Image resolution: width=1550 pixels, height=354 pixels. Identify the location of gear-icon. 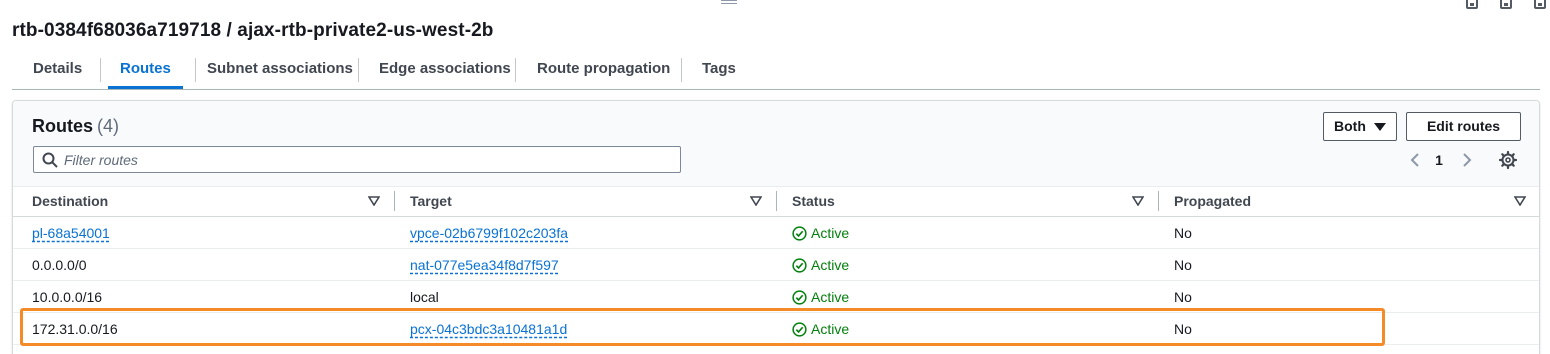
(1508, 160).